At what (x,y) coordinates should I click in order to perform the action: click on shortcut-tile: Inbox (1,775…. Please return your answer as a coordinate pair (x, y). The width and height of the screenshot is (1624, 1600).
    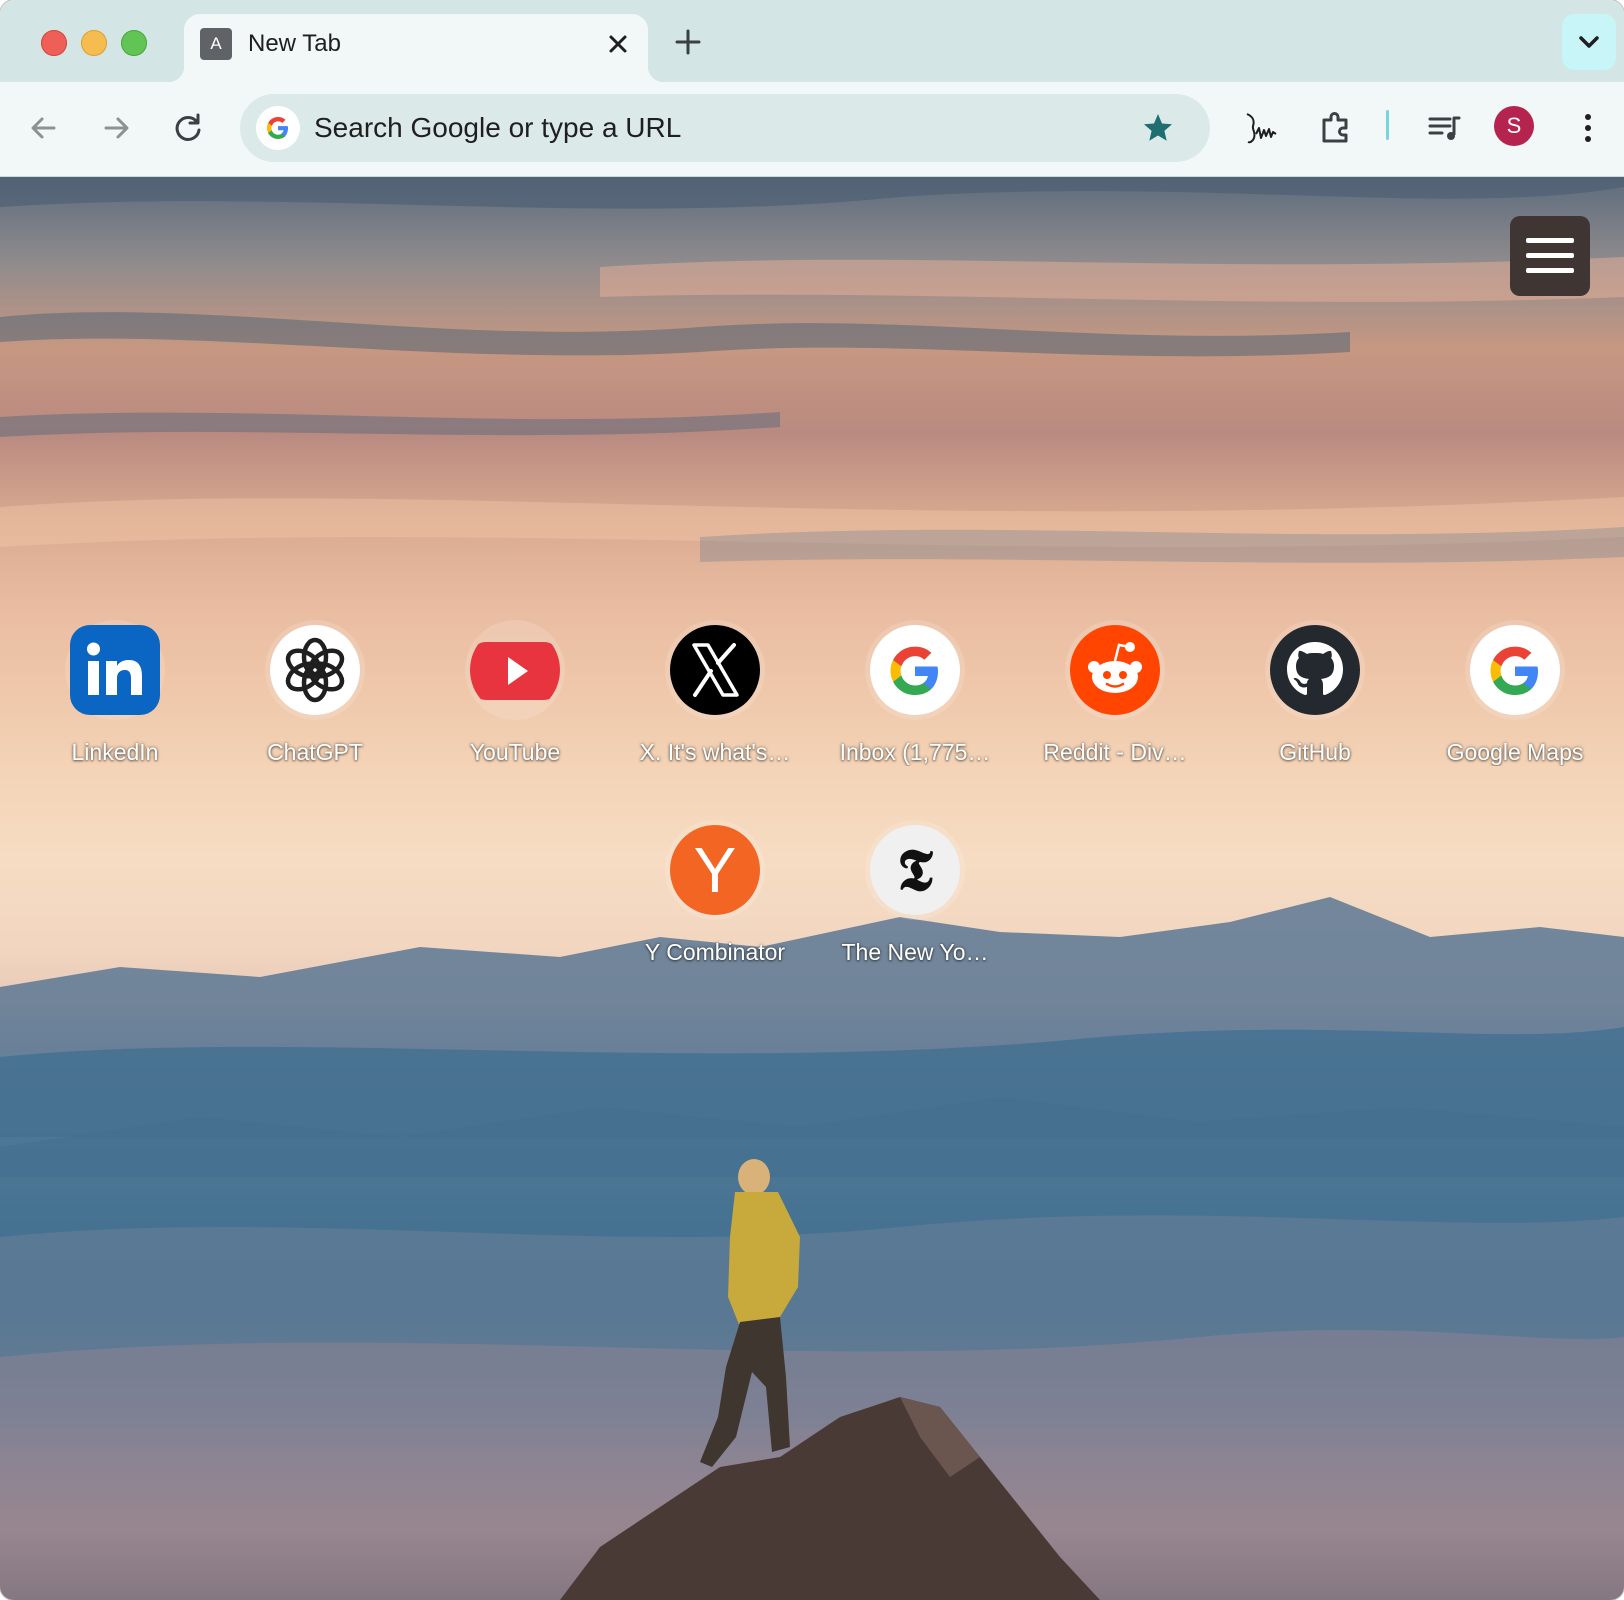
    Looking at the image, I should click on (915, 710).